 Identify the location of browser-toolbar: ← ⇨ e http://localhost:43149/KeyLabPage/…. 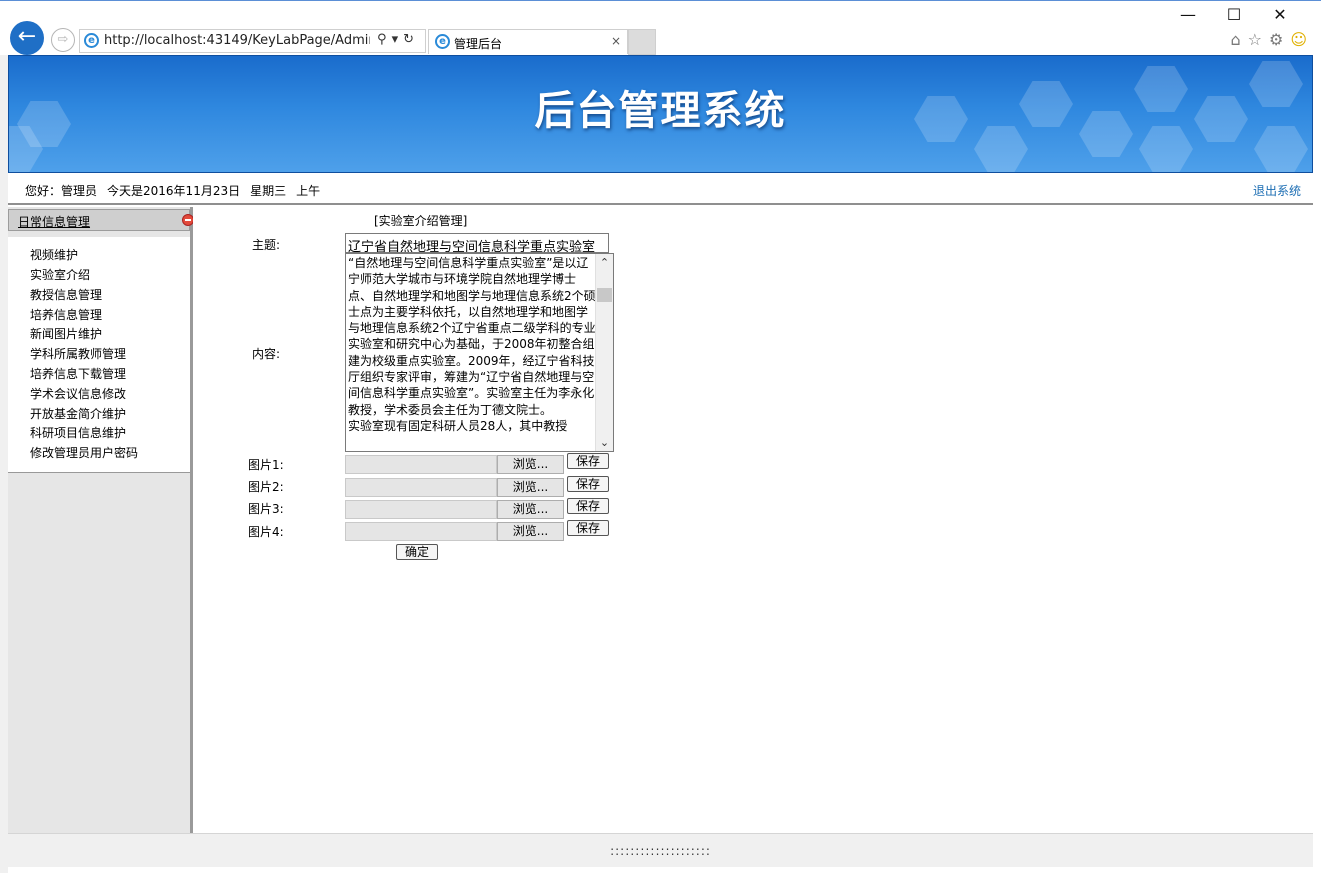
(660, 28).